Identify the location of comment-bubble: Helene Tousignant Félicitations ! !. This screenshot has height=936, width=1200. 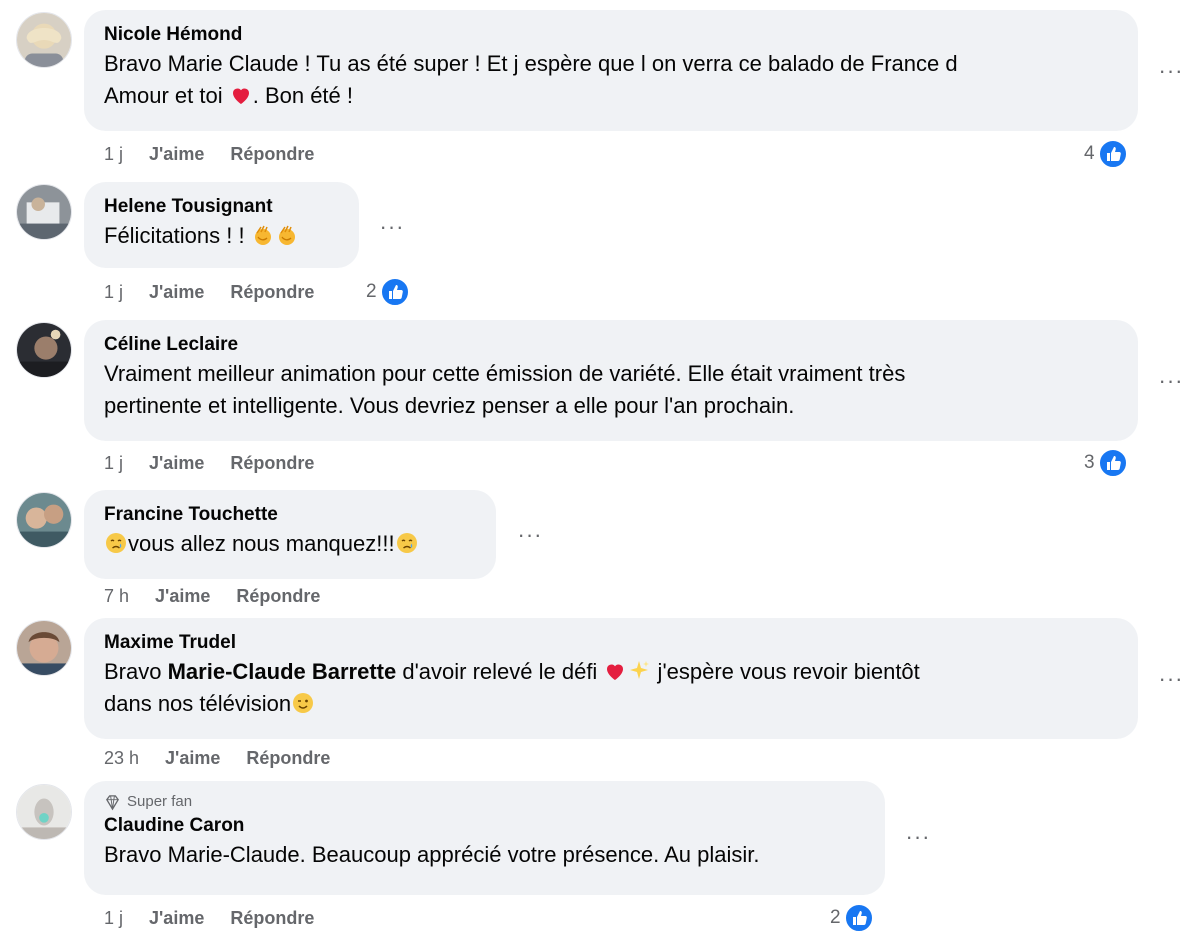
(221, 225).